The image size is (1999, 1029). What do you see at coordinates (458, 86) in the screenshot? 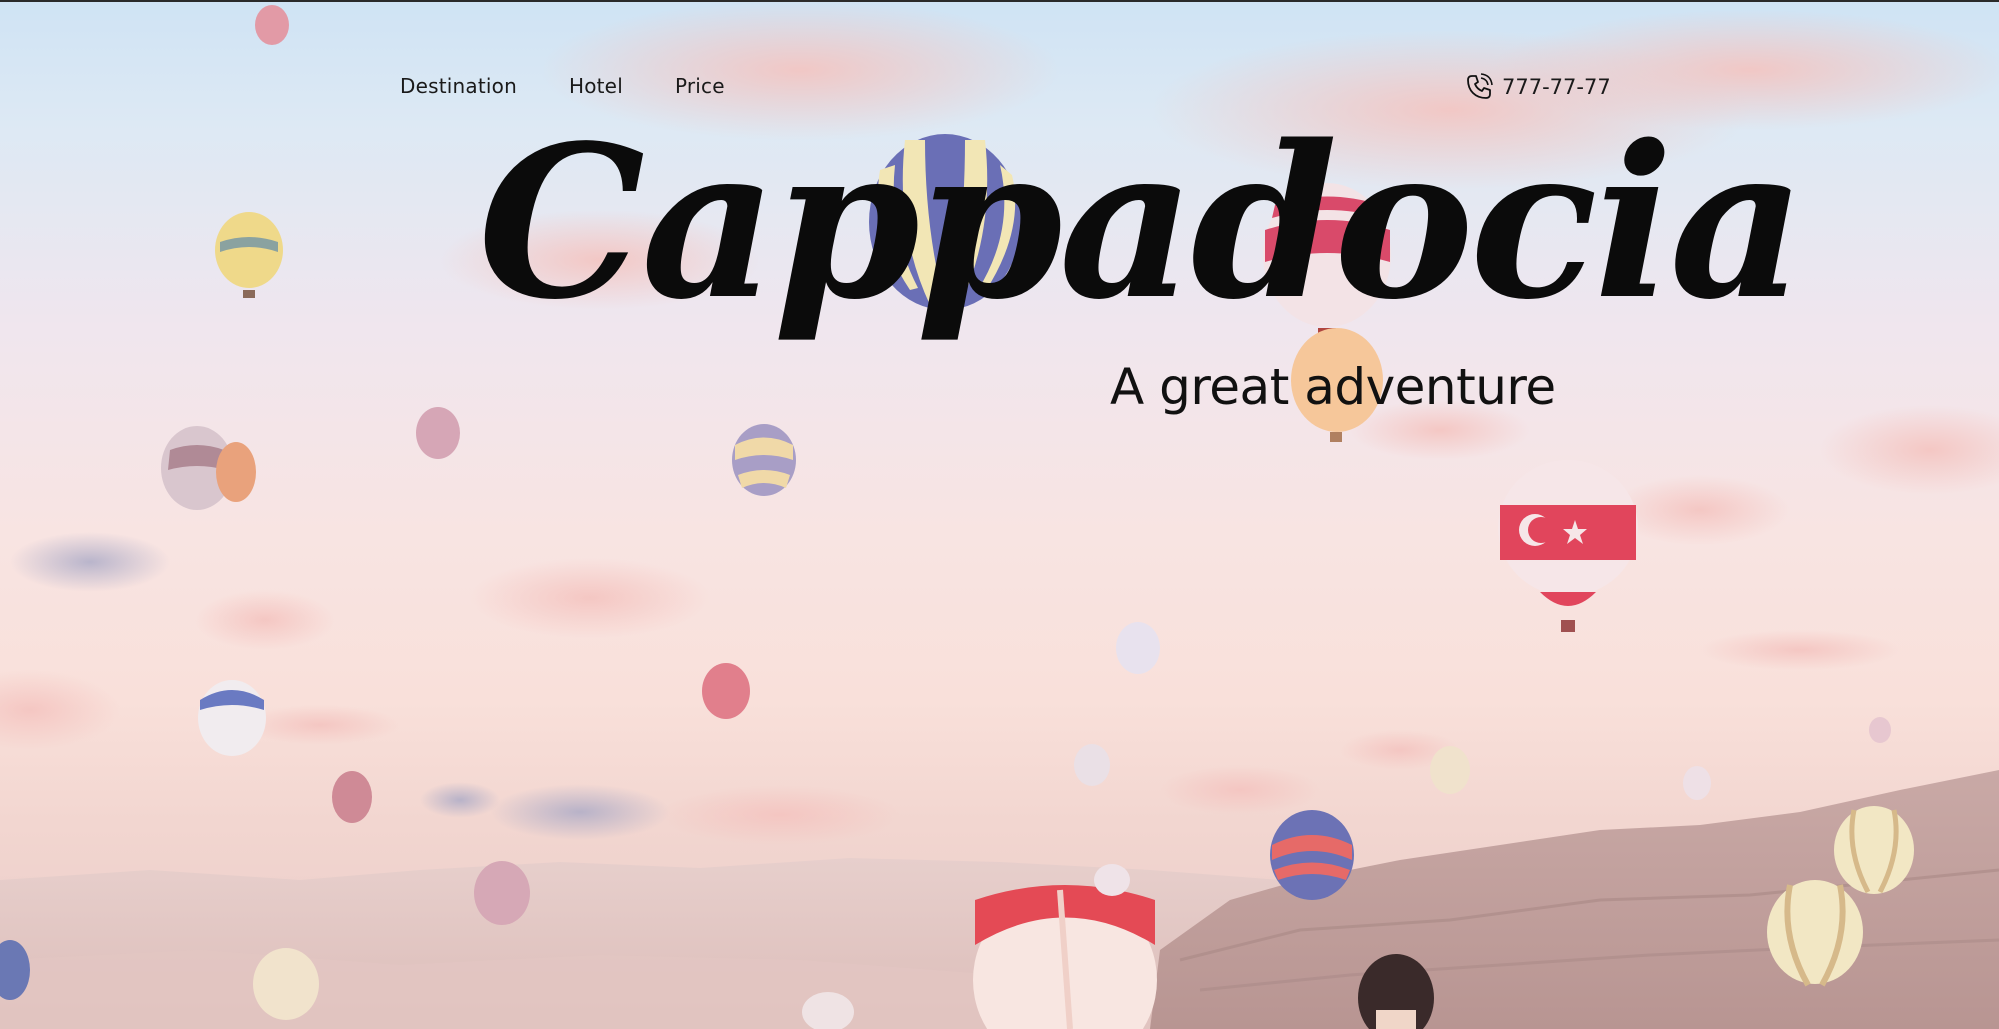
I see `nav-link-destination: Destination` at bounding box center [458, 86].